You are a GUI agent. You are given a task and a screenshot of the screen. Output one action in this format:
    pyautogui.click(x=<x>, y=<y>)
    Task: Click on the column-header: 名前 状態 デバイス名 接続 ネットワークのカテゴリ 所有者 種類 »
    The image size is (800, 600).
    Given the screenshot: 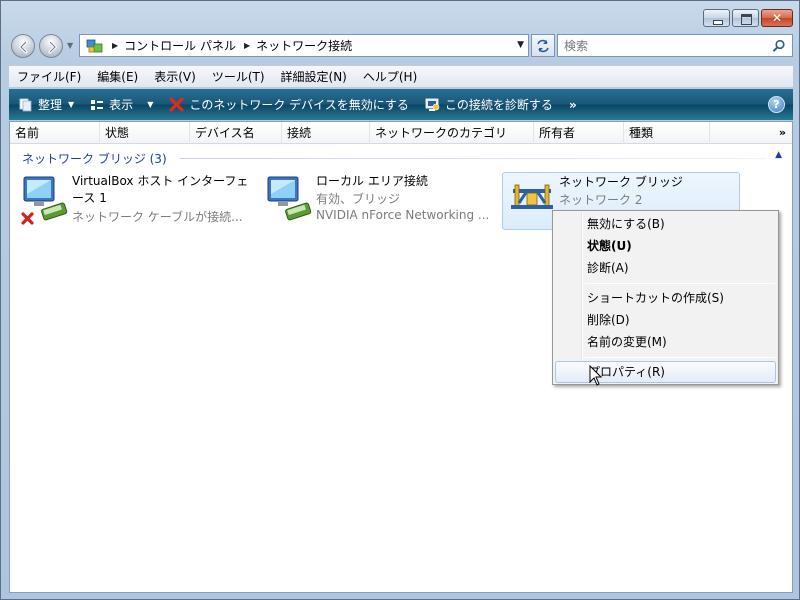 What is the action you would take?
    pyautogui.click(x=401, y=133)
    